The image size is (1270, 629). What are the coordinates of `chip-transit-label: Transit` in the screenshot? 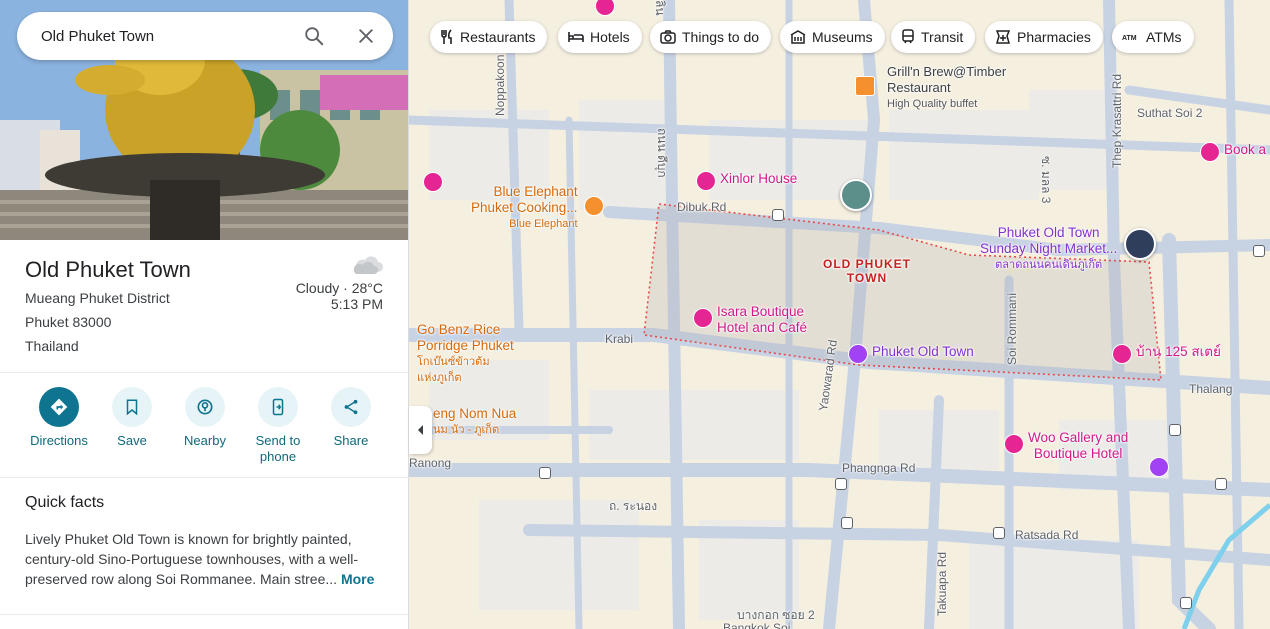 It's located at (942, 37).